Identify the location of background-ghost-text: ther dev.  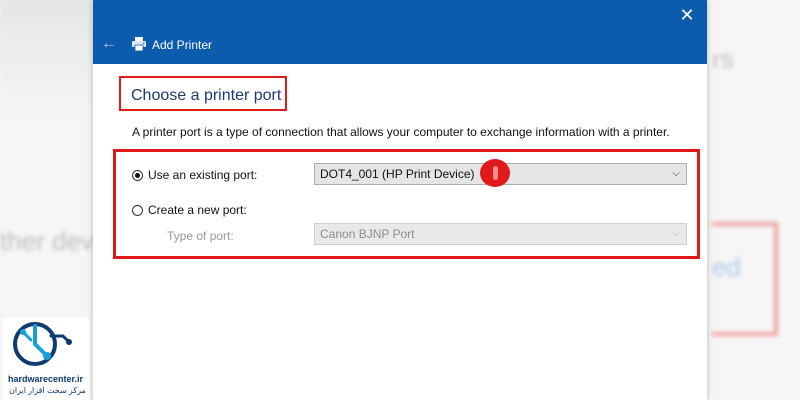
(47, 241).